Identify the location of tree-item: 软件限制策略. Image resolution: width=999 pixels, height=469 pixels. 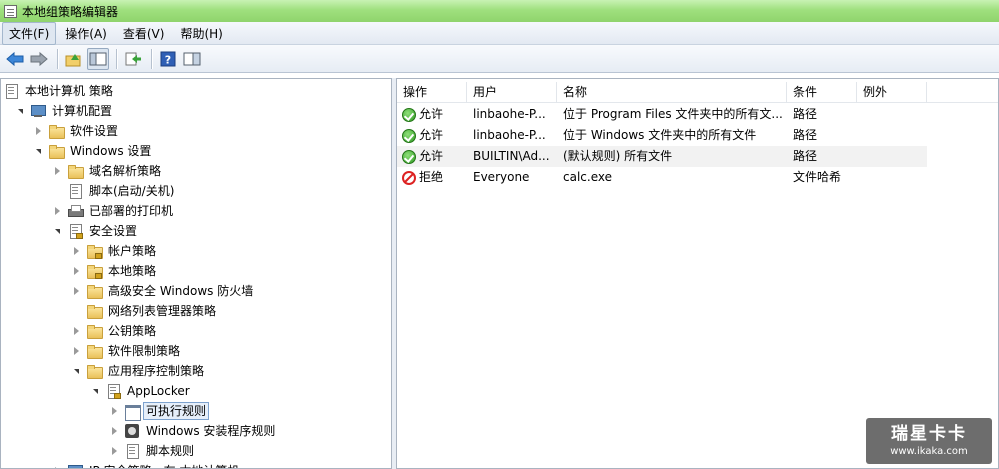
(127, 351).